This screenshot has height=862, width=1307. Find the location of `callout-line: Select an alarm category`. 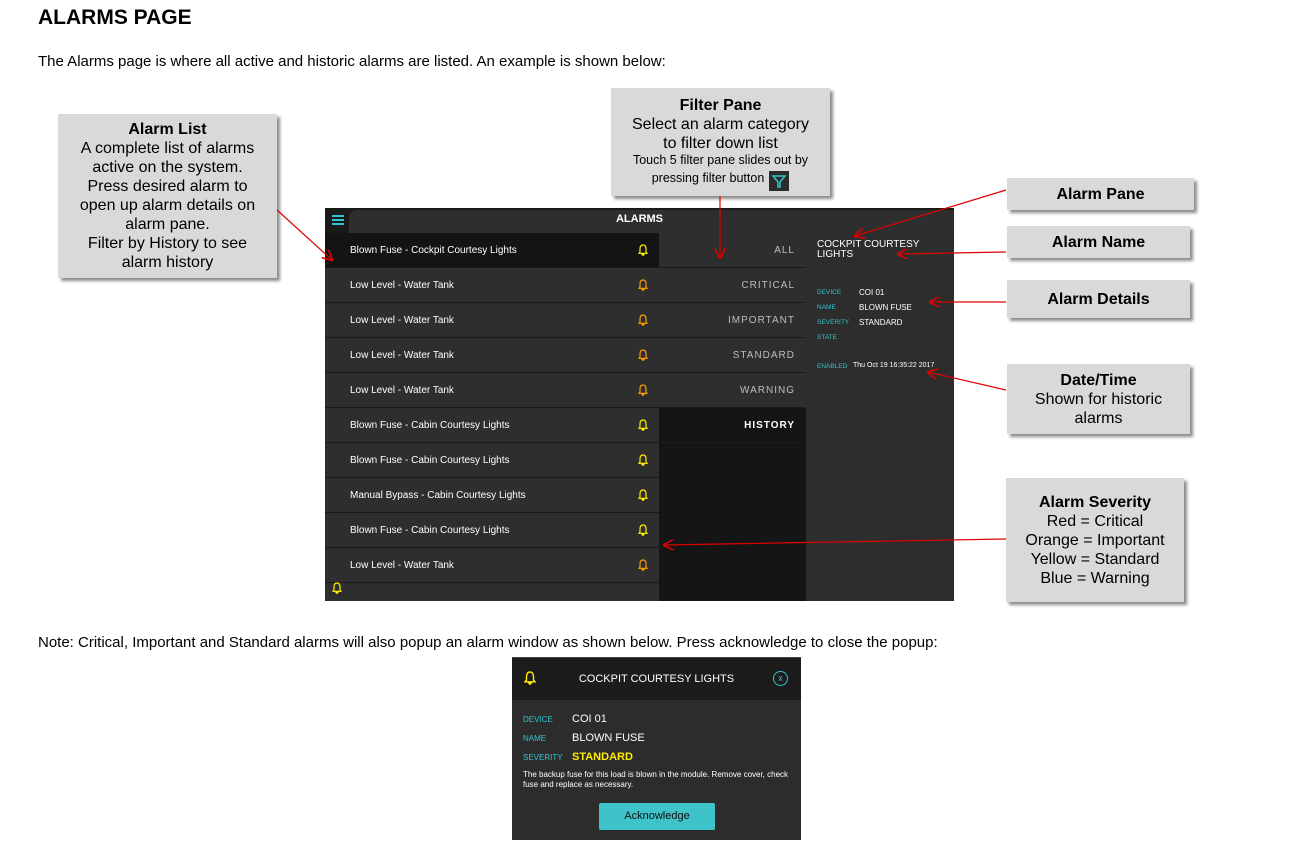

callout-line: Select an alarm category is located at coordinates (720, 124).